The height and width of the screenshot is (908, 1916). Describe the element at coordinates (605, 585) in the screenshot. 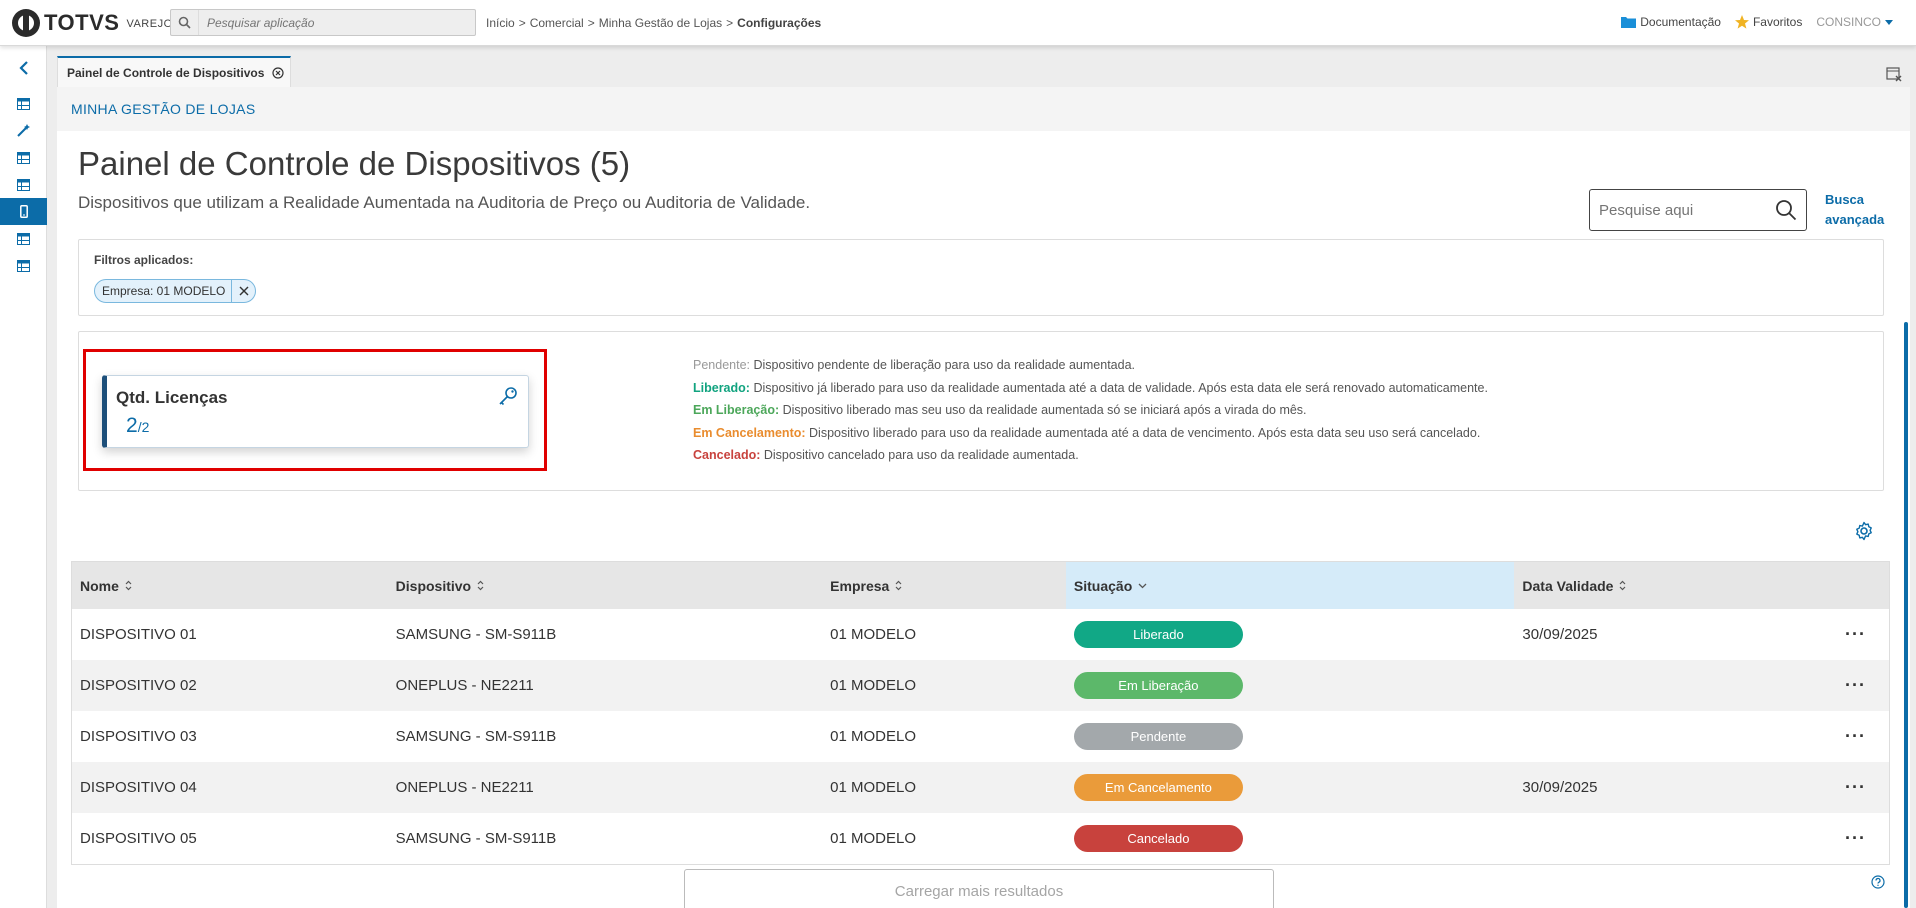

I see `column-header-dispositivo: Dispositivo` at that location.